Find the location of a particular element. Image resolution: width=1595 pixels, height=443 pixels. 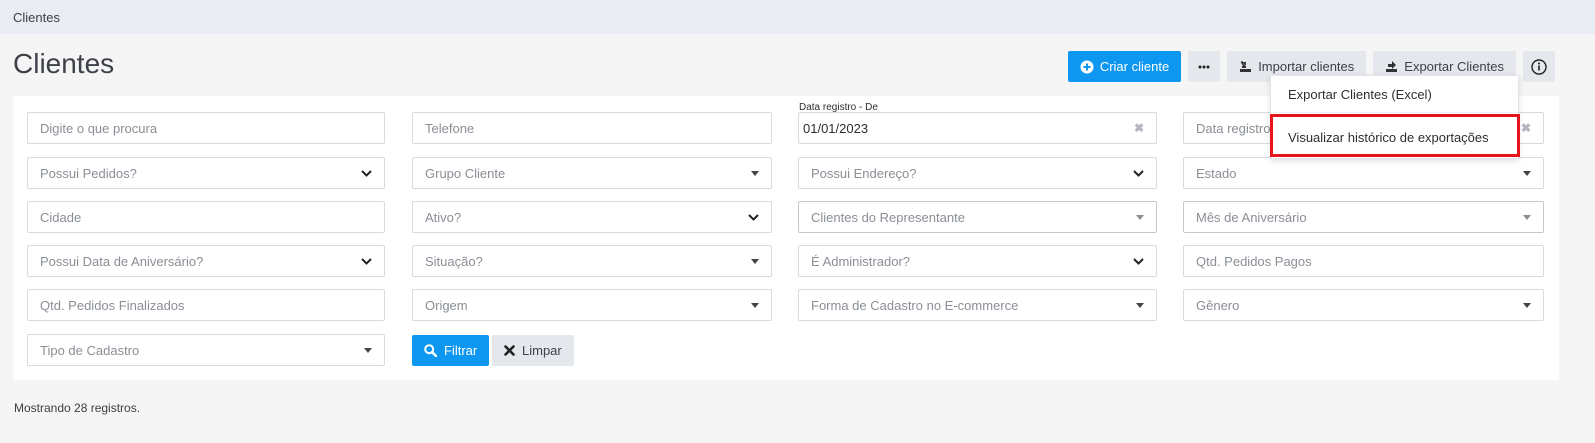

filter-label: Filtrar is located at coordinates (461, 350).